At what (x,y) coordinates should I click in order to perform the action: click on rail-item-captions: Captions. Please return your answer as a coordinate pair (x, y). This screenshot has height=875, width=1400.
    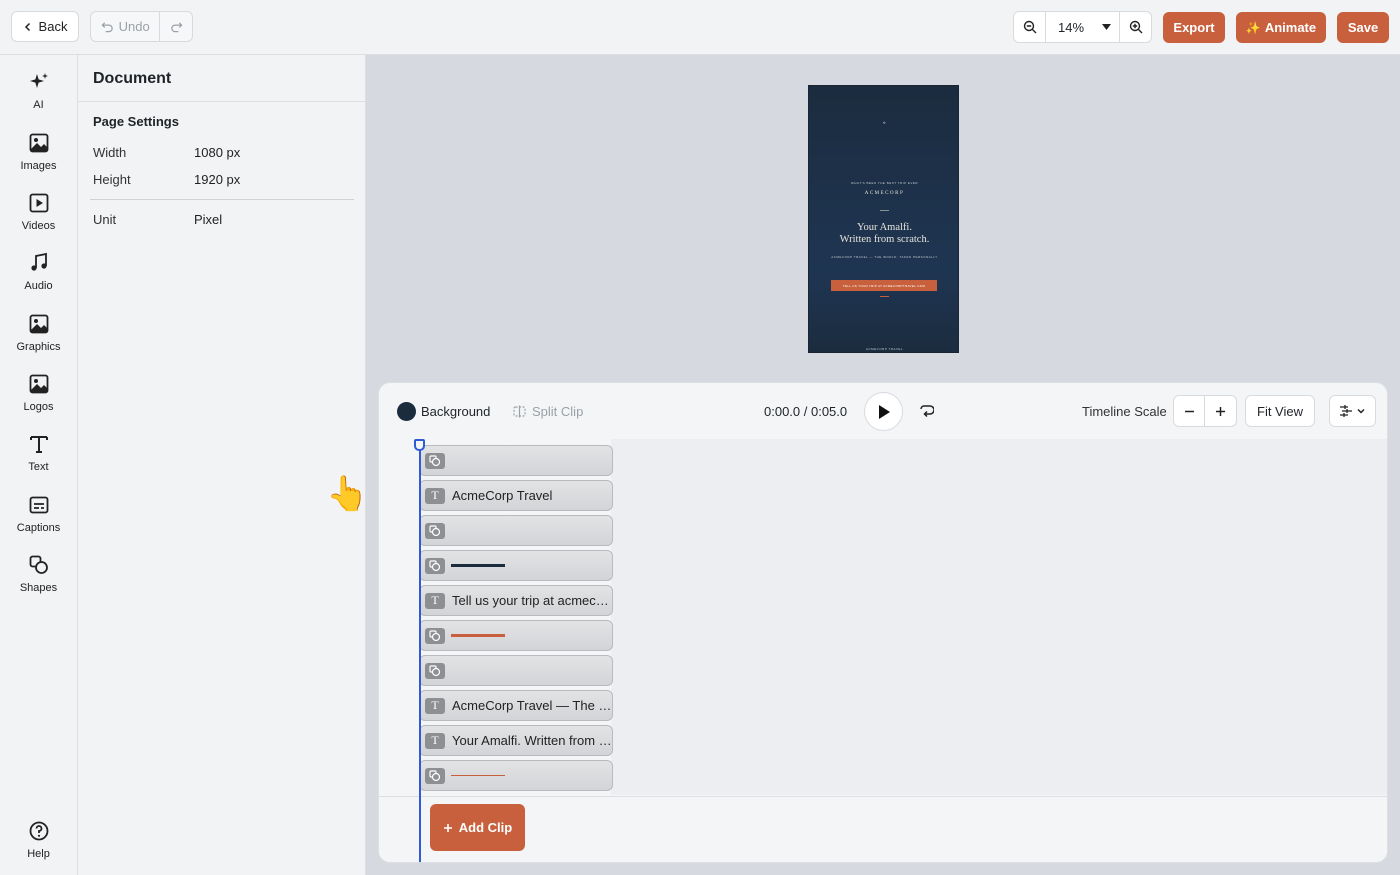
    Looking at the image, I should click on (38, 522).